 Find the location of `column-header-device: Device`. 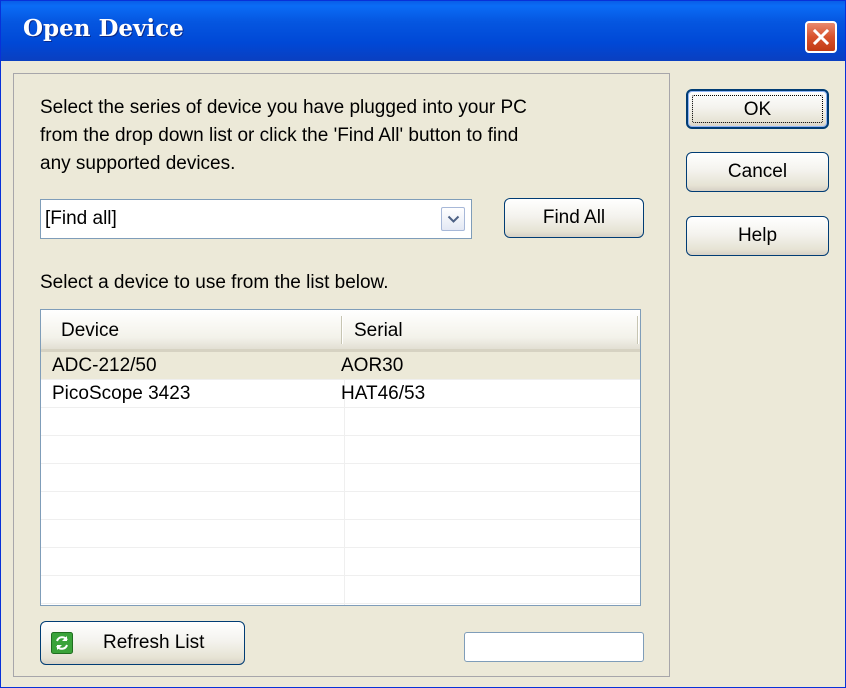

column-header-device: Device is located at coordinates (90, 331).